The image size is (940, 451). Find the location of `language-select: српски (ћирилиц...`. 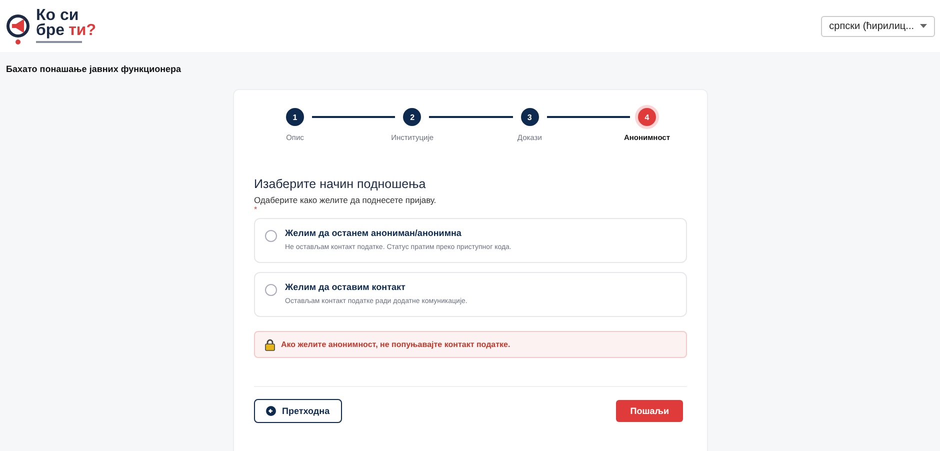

language-select: српски (ћирилиц... is located at coordinates (878, 26).